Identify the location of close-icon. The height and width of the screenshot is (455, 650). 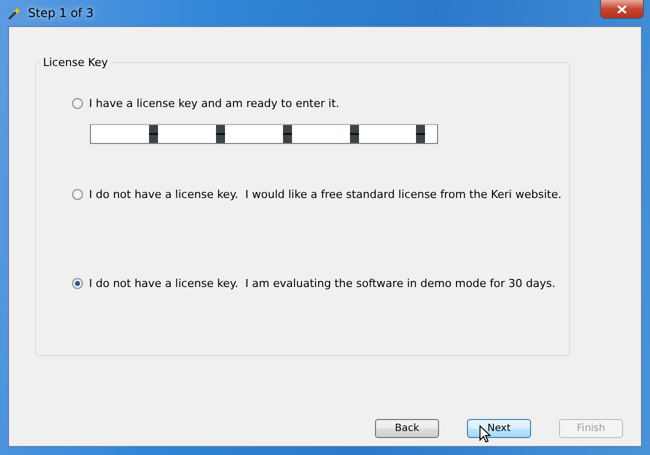
(622, 9).